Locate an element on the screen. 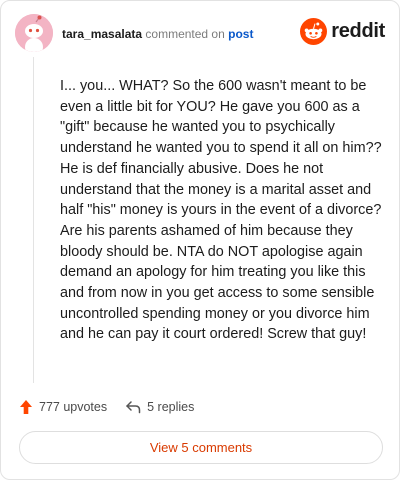 The image size is (400, 480). replies-button: 5 replies is located at coordinates (159, 407).